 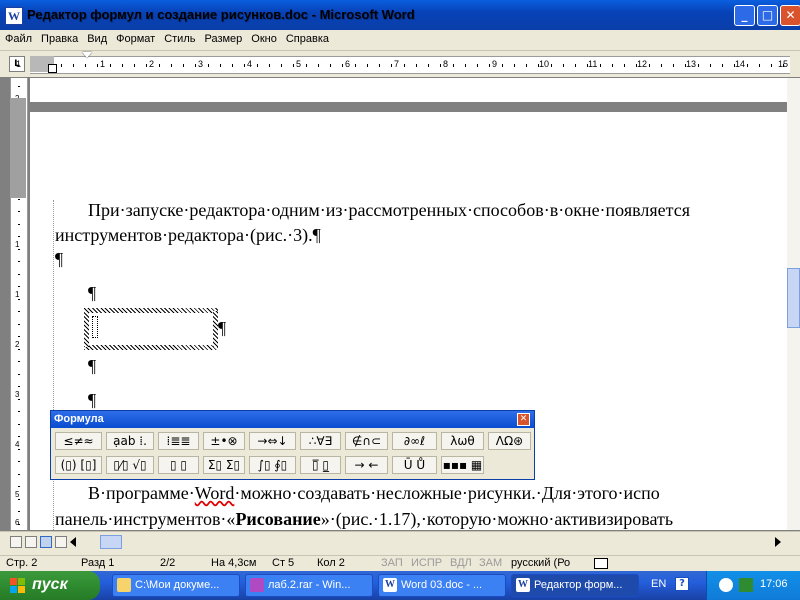 I want to click on embellishments-palette-button: ⁞≣≣, so click(x=178, y=441).